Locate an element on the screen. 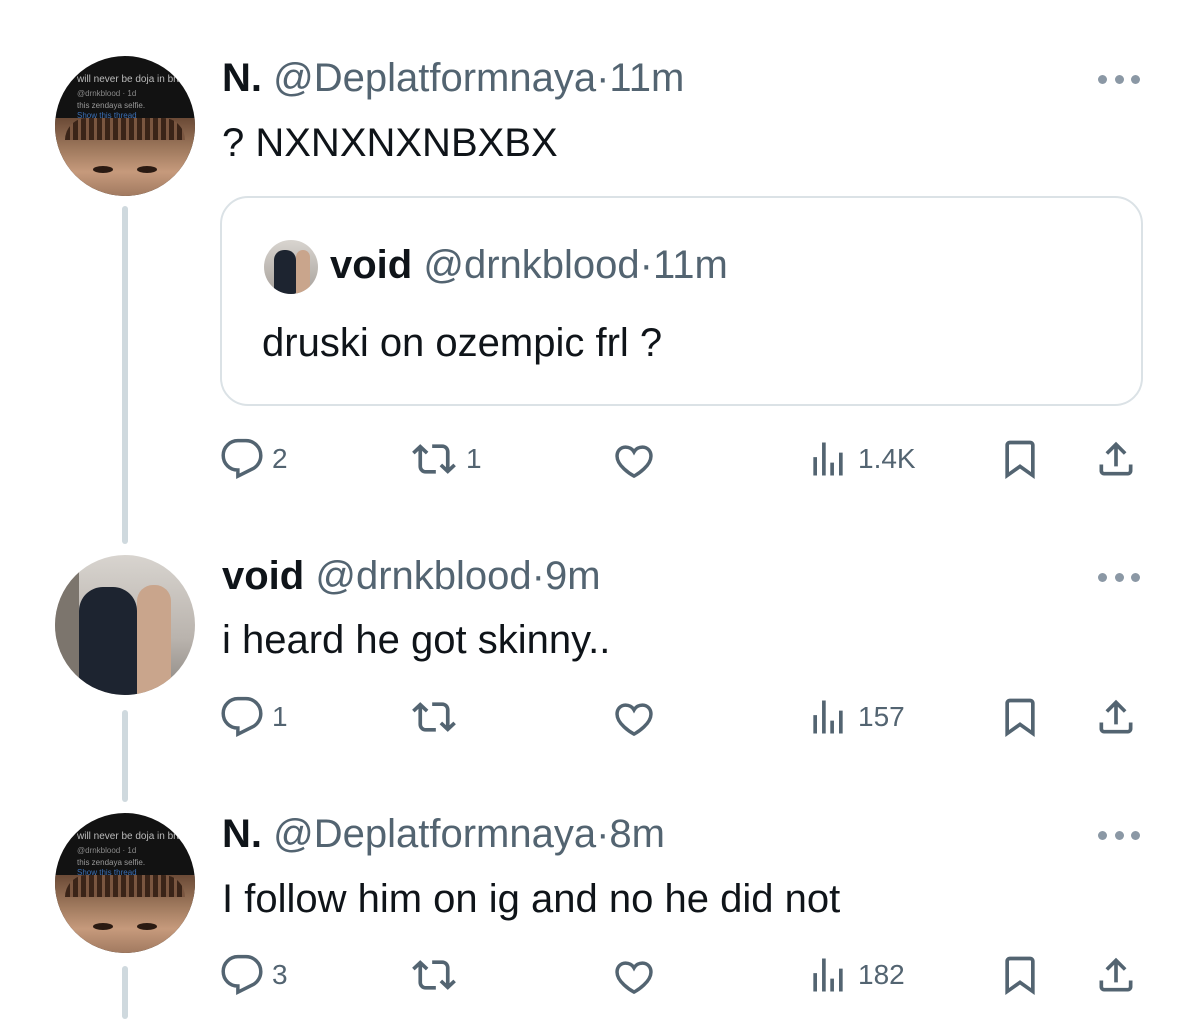 The image size is (1200, 1019). tweet-text: i heard he got skinny.. is located at coordinates (416, 640).